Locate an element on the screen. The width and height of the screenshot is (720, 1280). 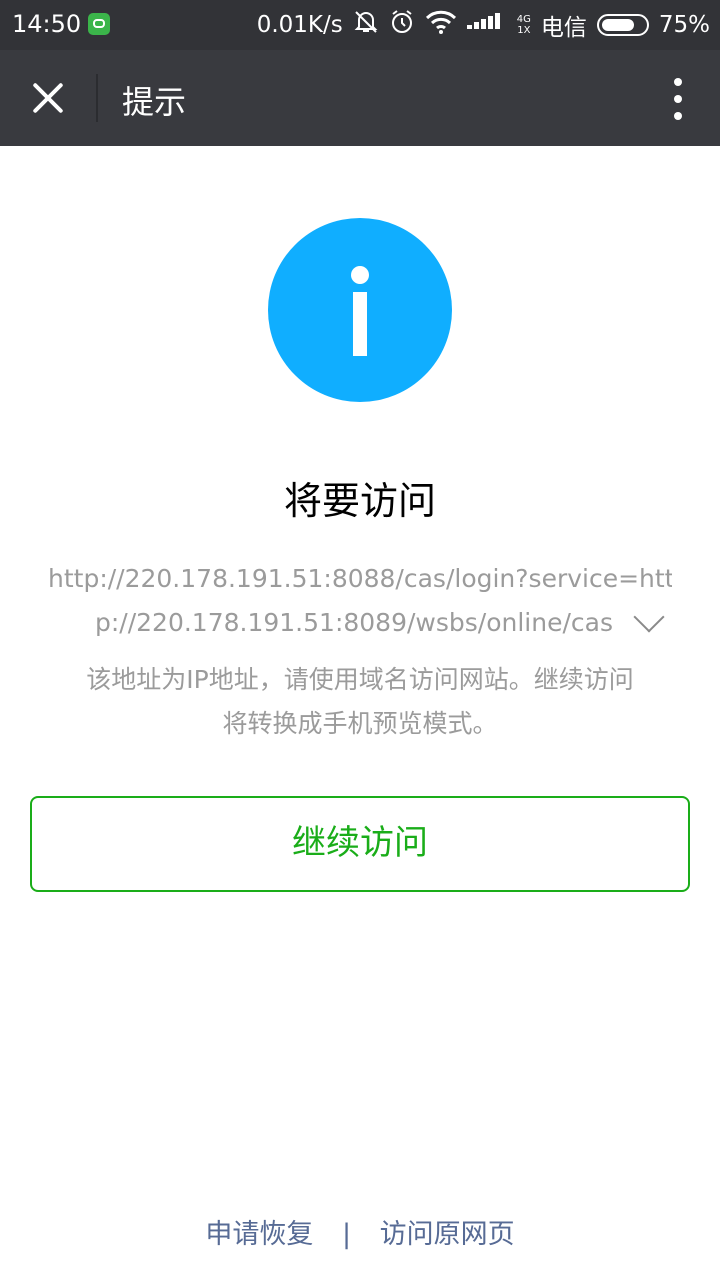
note-line-1: 该地址为IP地址，请使用域名访问网站。继续访问 is located at coordinates (360, 679).